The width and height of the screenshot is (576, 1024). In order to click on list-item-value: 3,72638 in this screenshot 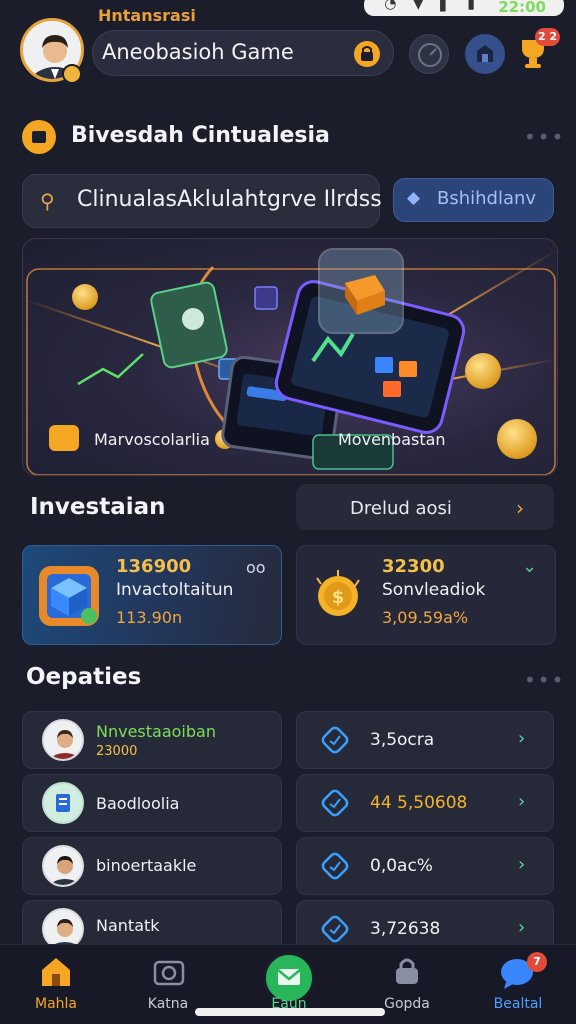, I will do `click(405, 929)`.